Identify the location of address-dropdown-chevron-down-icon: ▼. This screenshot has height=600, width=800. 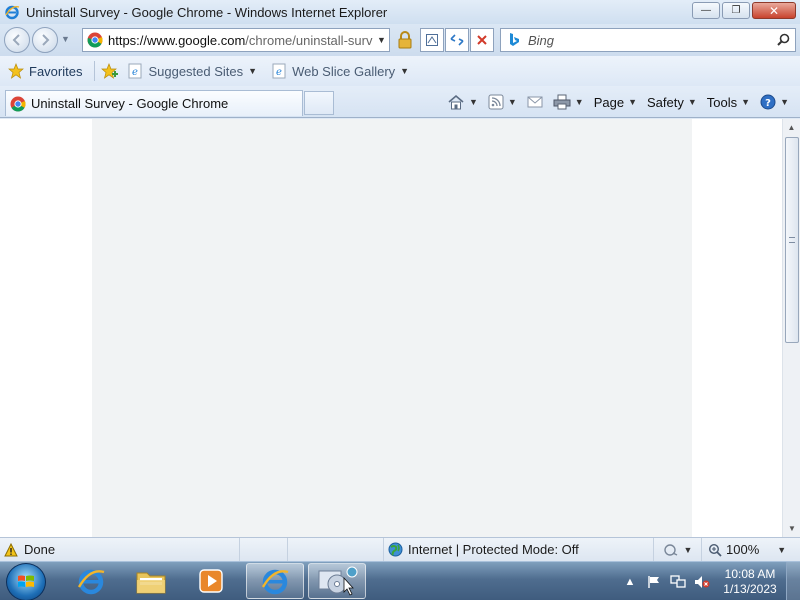
(381, 40).